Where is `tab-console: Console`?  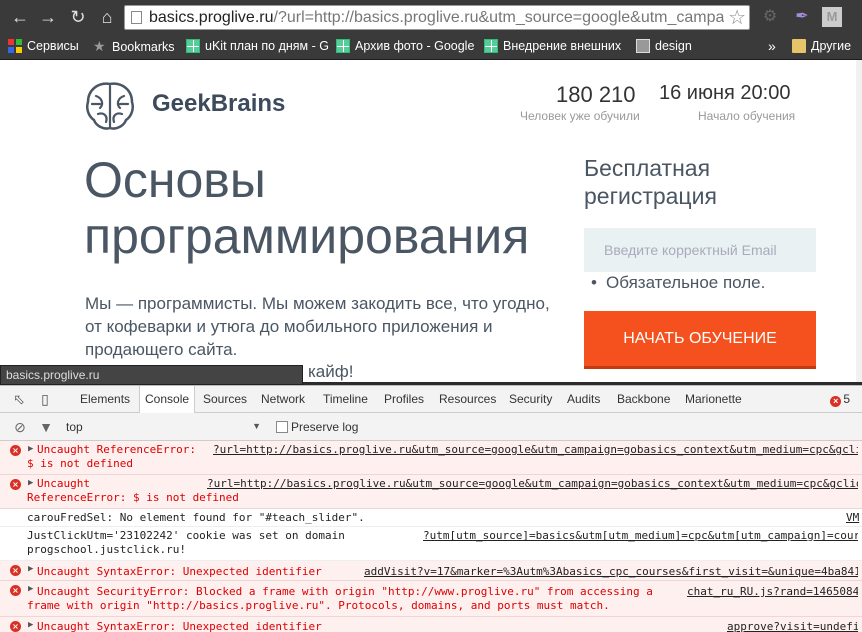
tab-console: Console is located at coordinates (167, 400).